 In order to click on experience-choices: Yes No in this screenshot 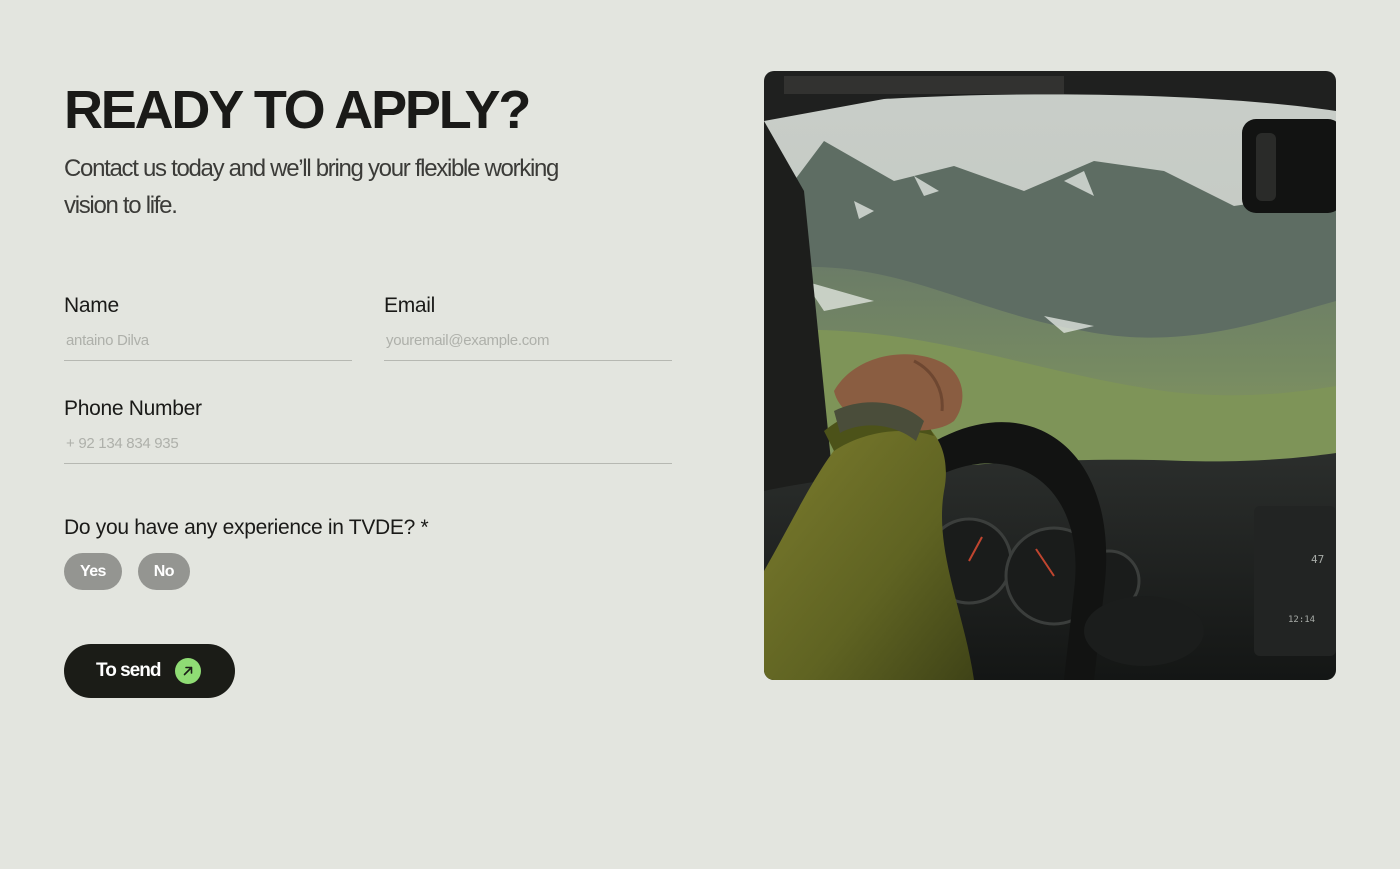, I will do `click(127, 571)`.